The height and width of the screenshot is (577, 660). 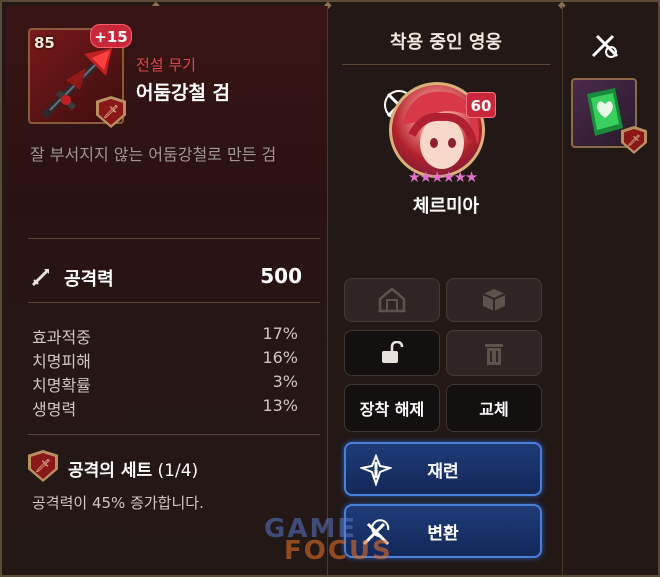 What do you see at coordinates (153, 154) in the screenshot?
I see `item-description: 잘 부서지지 않는 어둠강철로 만든 검` at bounding box center [153, 154].